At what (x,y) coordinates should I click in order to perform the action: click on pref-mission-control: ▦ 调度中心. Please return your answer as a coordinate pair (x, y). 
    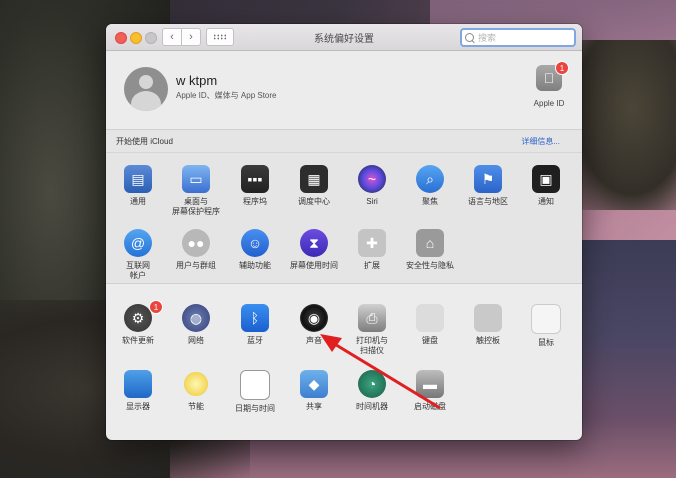
    Looking at the image, I should click on (314, 186).